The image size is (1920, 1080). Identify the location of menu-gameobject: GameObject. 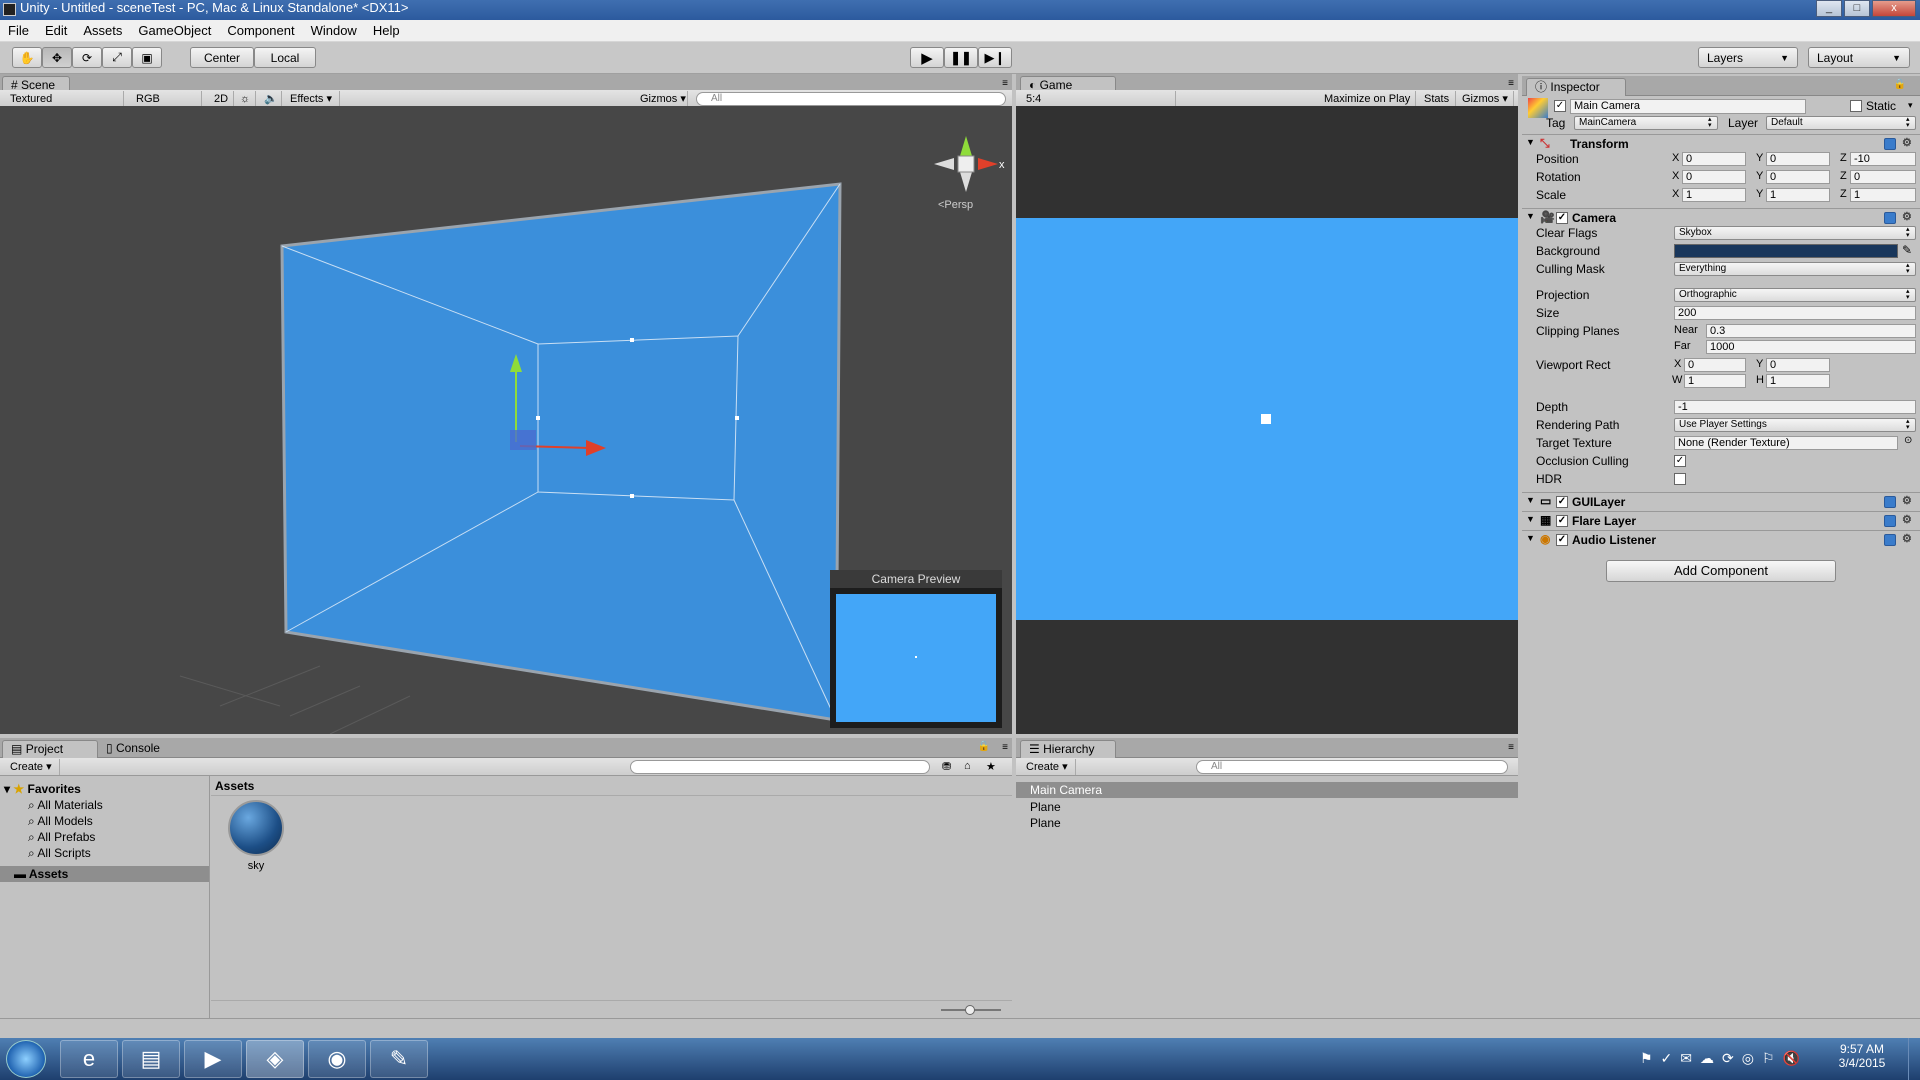
(174, 31).